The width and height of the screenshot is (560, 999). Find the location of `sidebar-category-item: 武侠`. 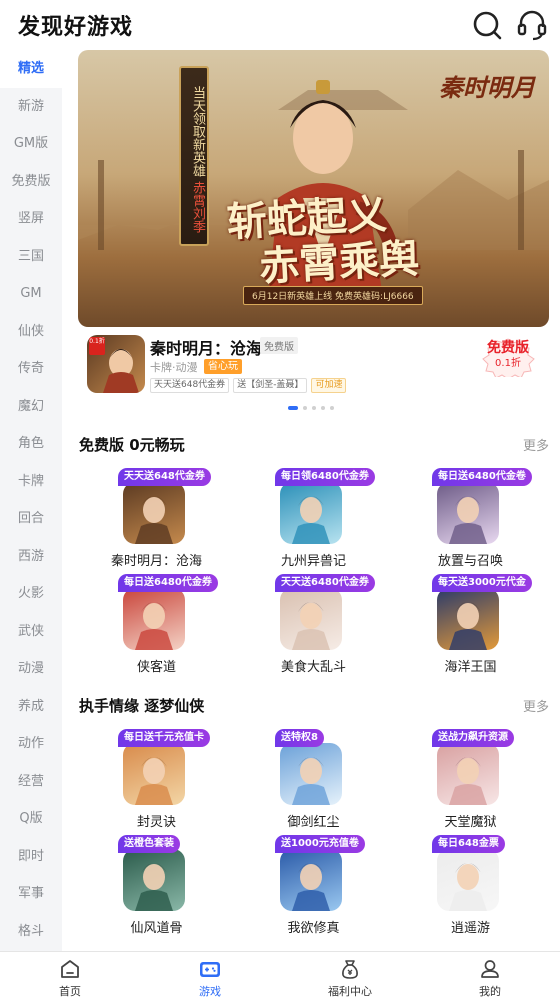

sidebar-category-item: 武侠 is located at coordinates (31, 632).